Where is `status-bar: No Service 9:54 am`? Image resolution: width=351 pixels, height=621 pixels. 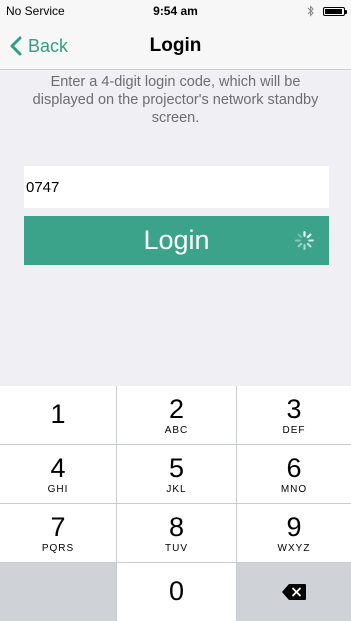
status-bar: No Service 9:54 am is located at coordinates (175, 11).